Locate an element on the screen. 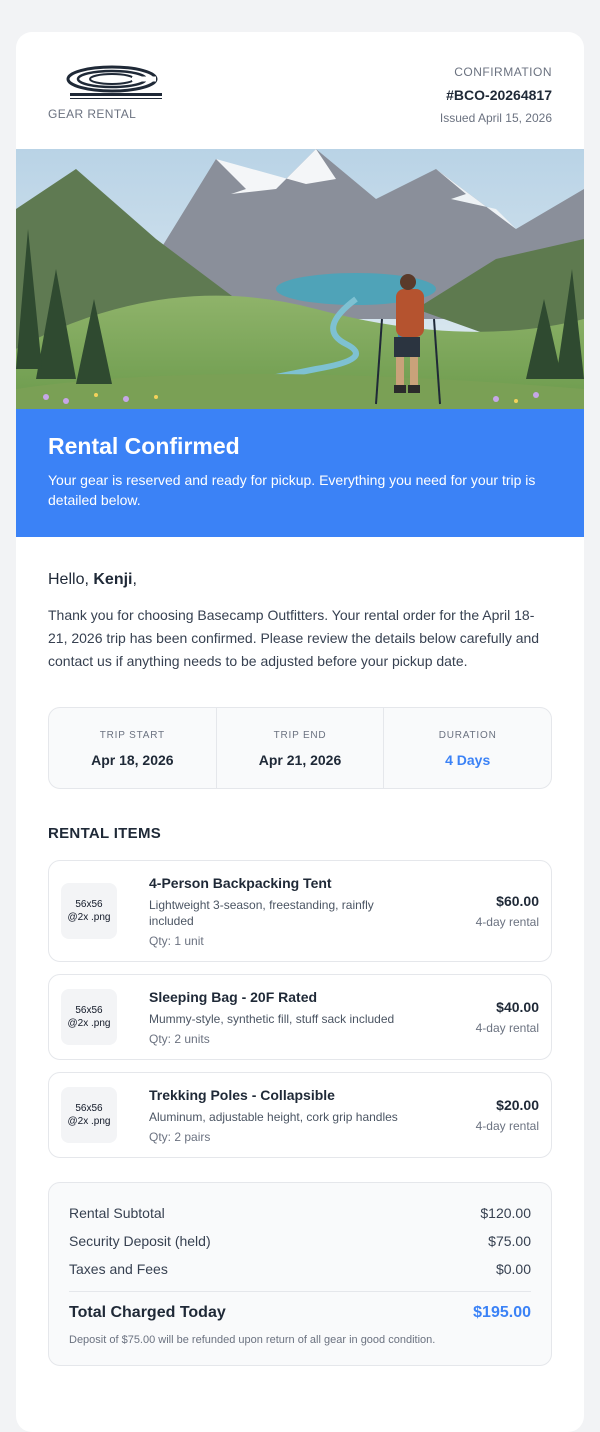 The height and width of the screenshot is (1432, 600). item-price: $40.00 is located at coordinates (517, 1007).